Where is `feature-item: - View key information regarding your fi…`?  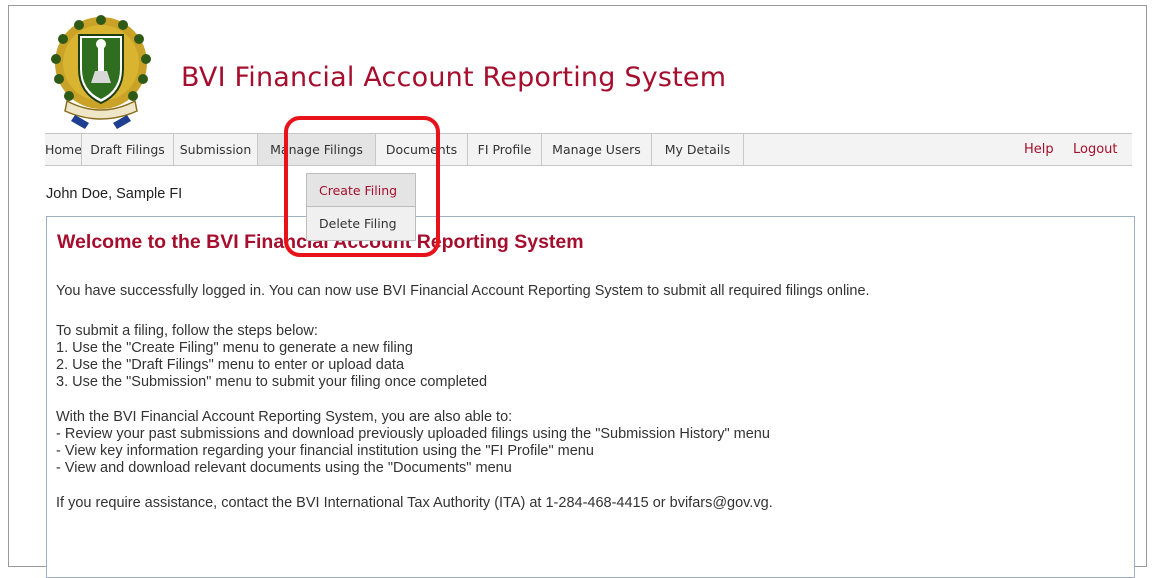
feature-item: - View key information regarding your fi… is located at coordinates (325, 451).